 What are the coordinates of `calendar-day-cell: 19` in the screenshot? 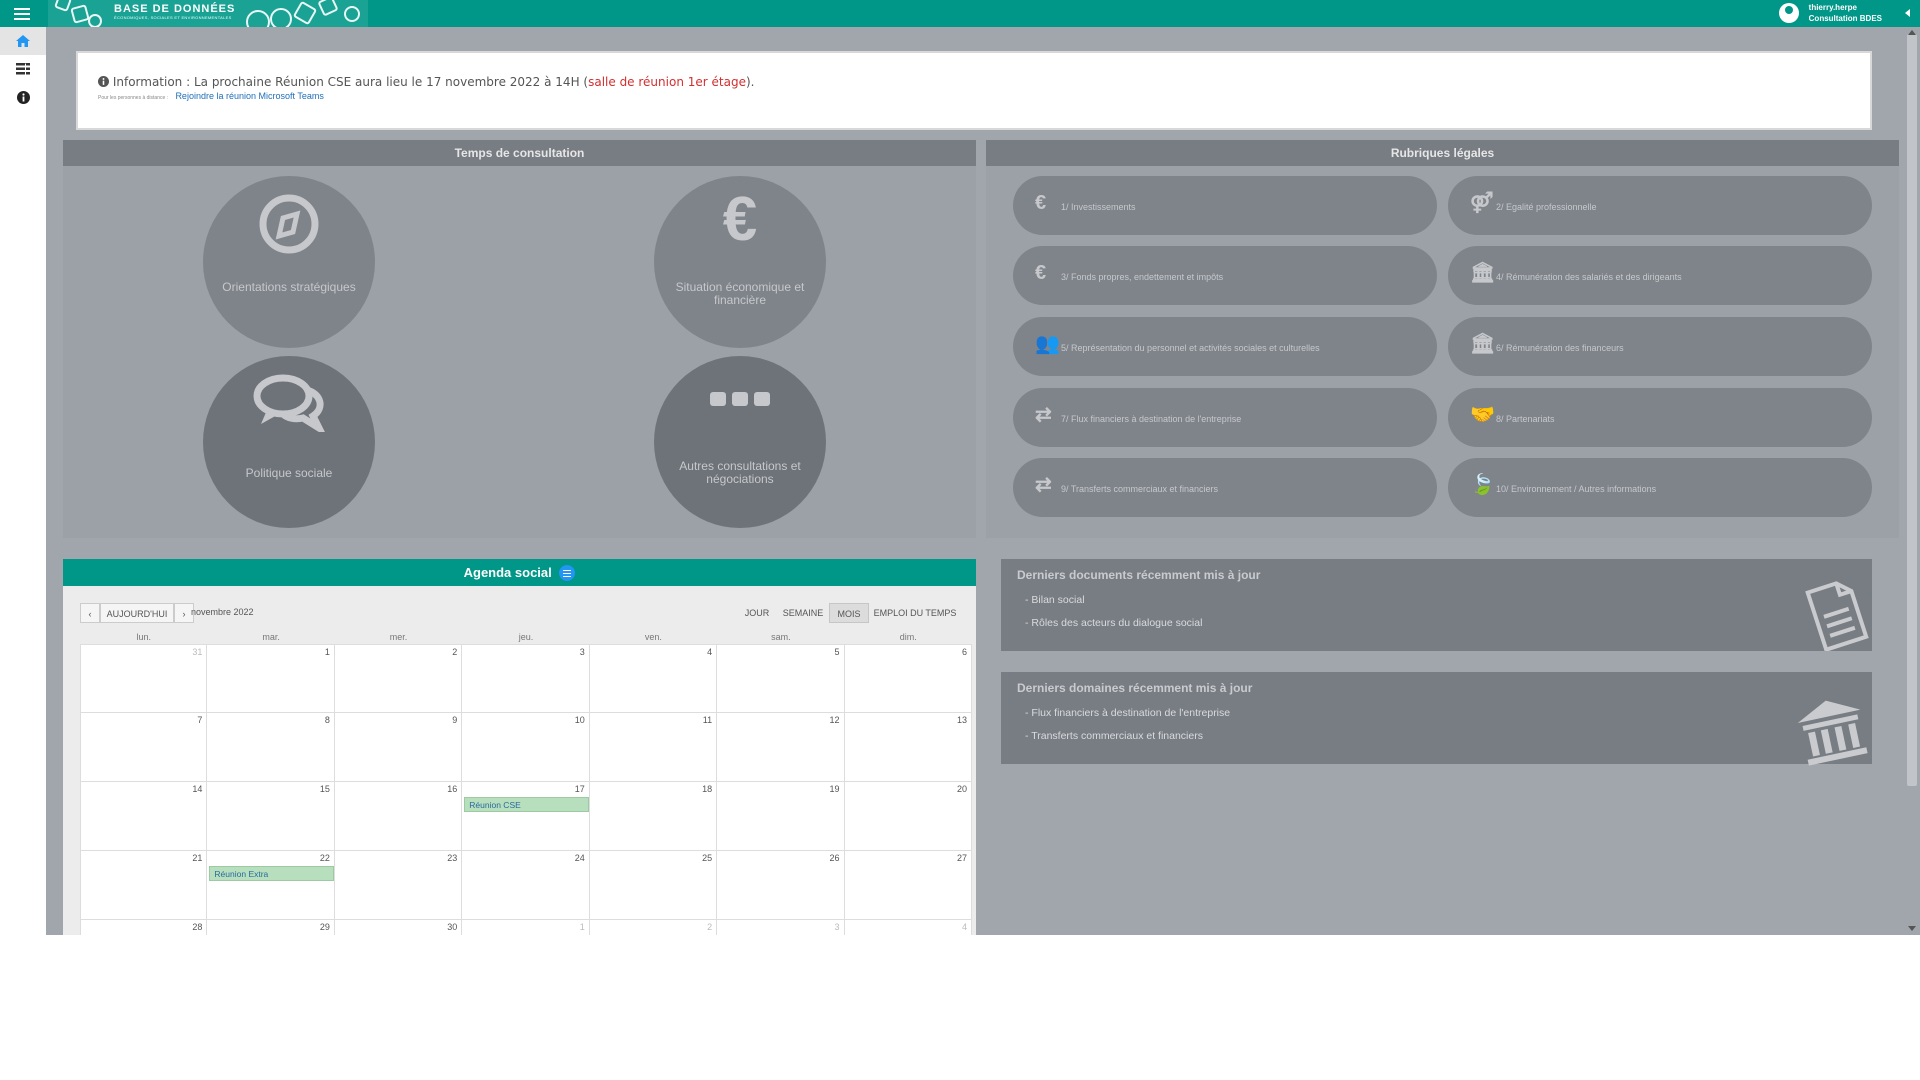 It's located at (781, 816).